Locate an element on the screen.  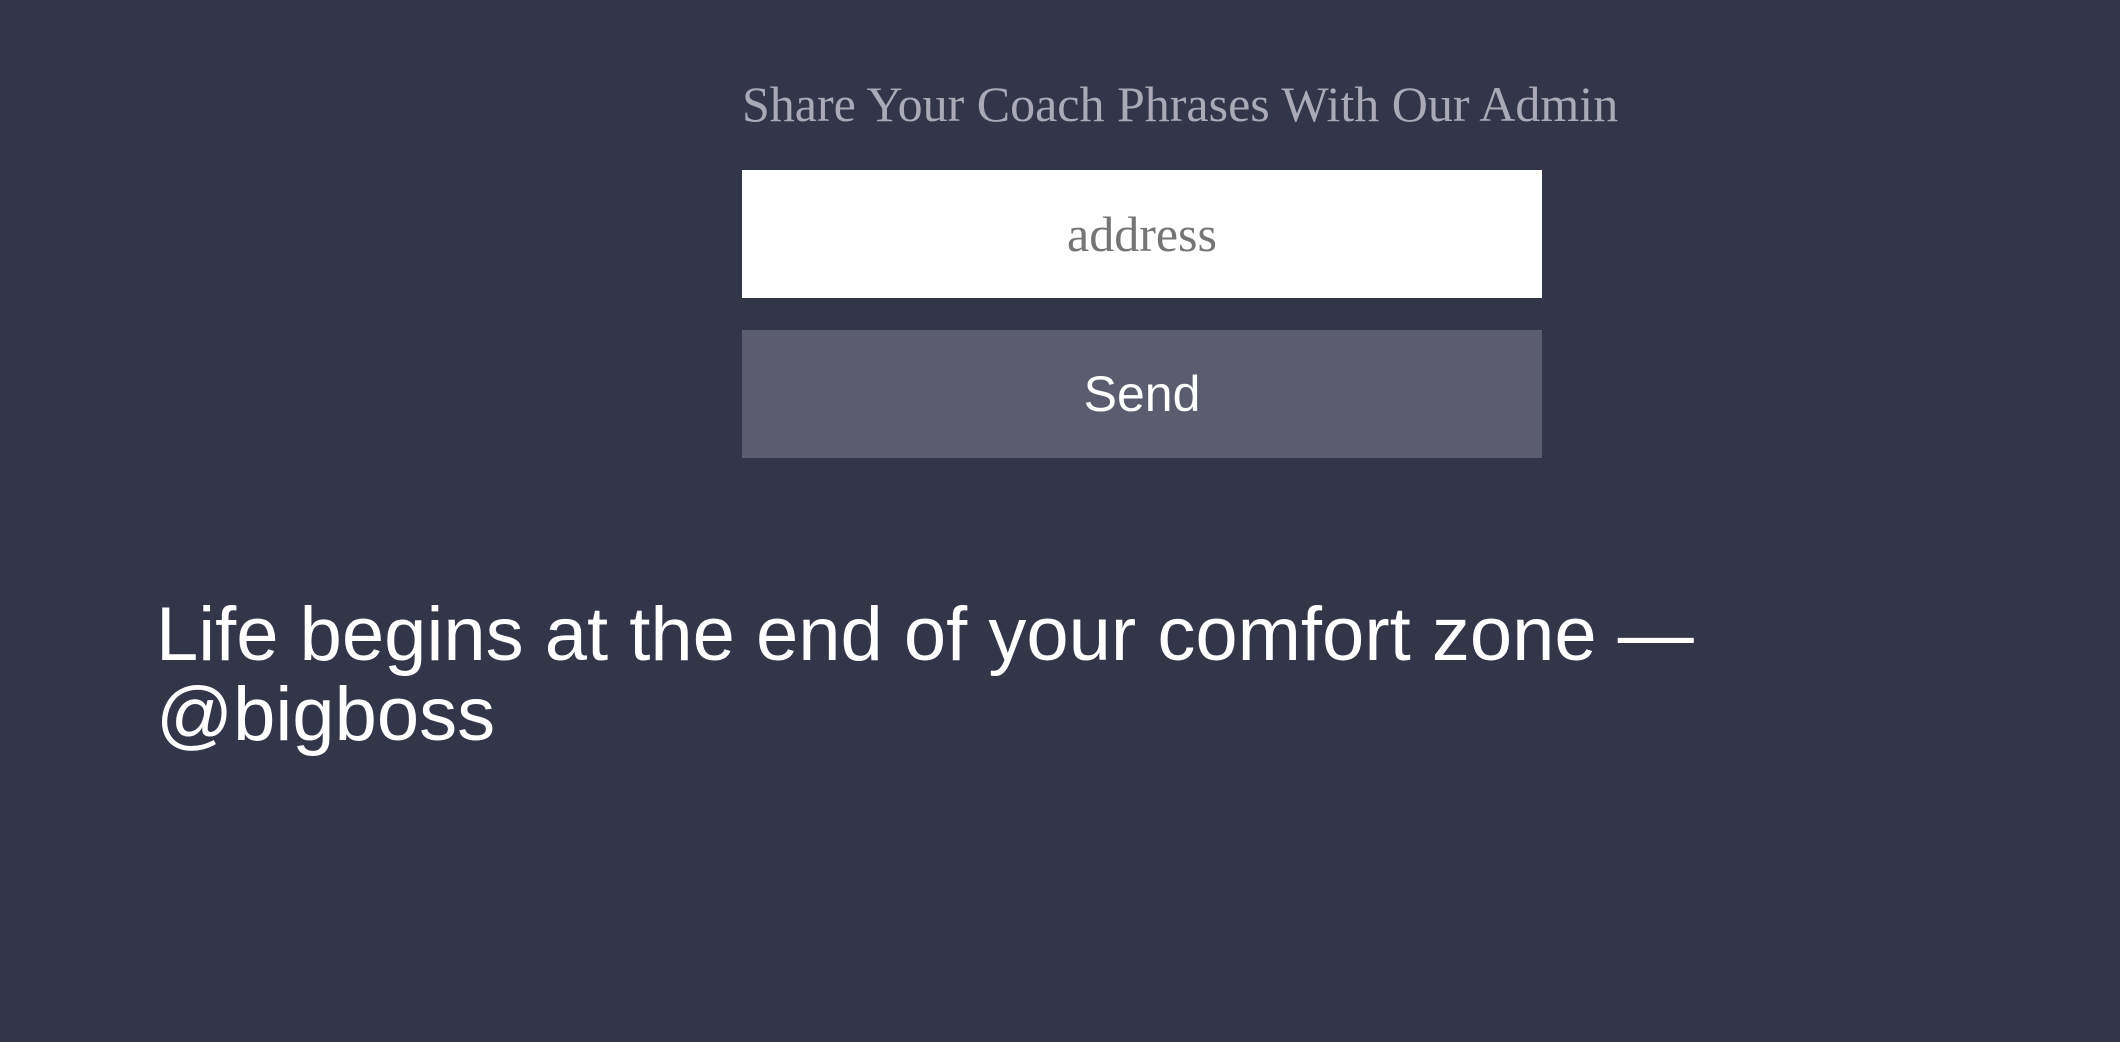
form-heading: Share Your Coach Phrases With Our Admin is located at coordinates (1180, 104).